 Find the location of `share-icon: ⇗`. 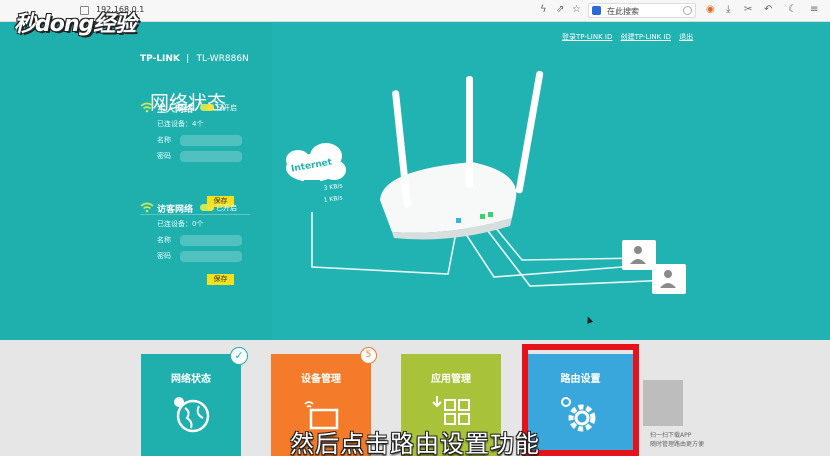

share-icon: ⇗ is located at coordinates (560, 10).